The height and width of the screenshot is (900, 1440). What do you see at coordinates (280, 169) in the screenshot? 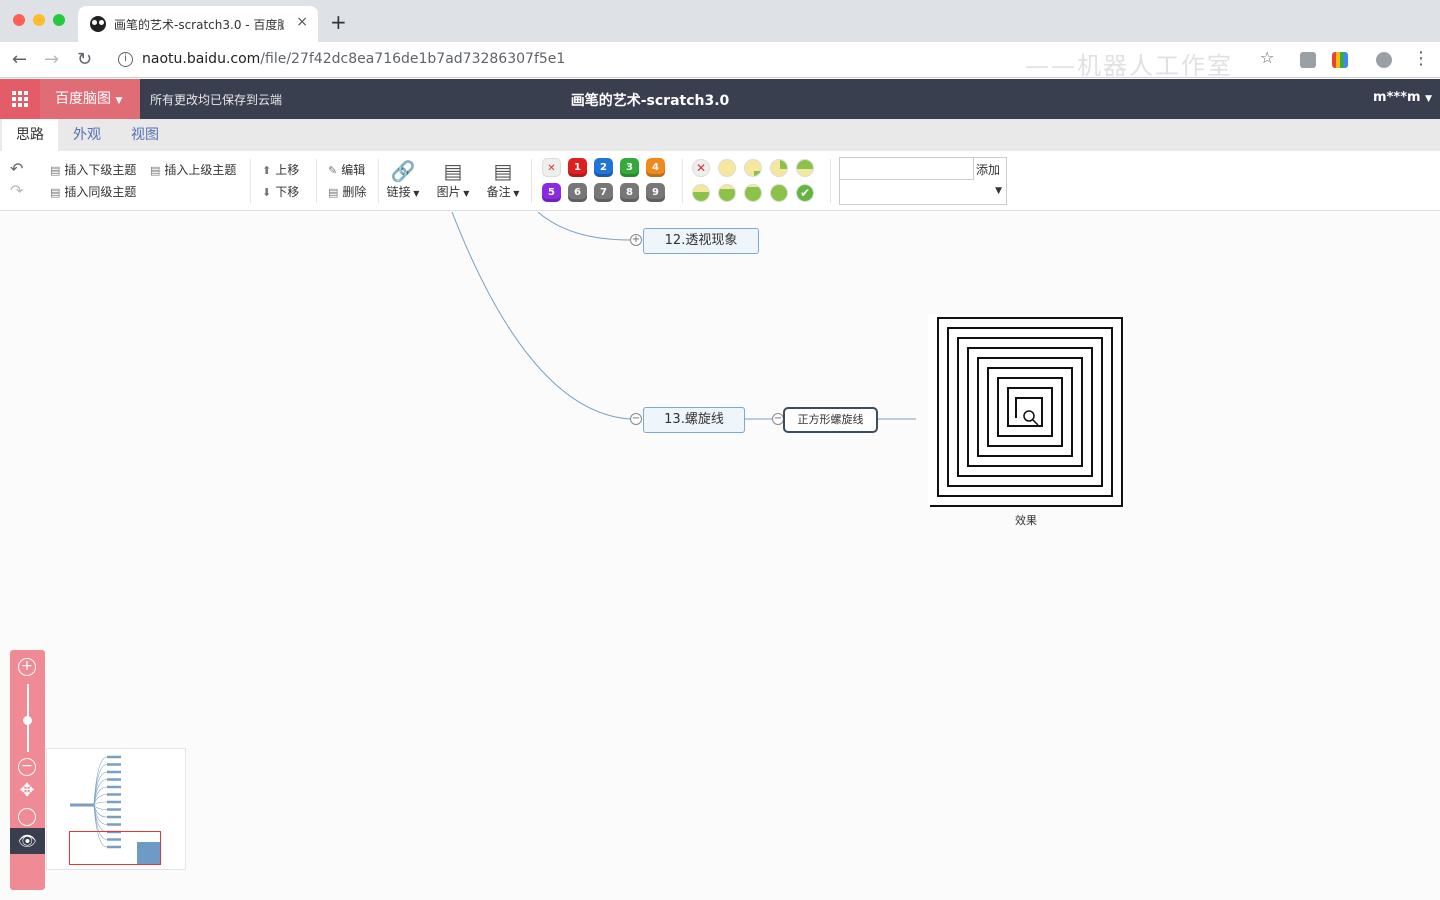
I see `move-up-button: ⬆ 上移` at bounding box center [280, 169].